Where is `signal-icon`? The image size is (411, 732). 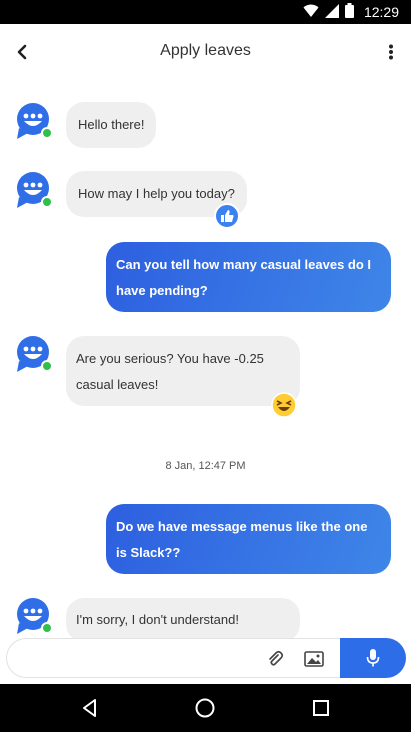 signal-icon is located at coordinates (331, 12).